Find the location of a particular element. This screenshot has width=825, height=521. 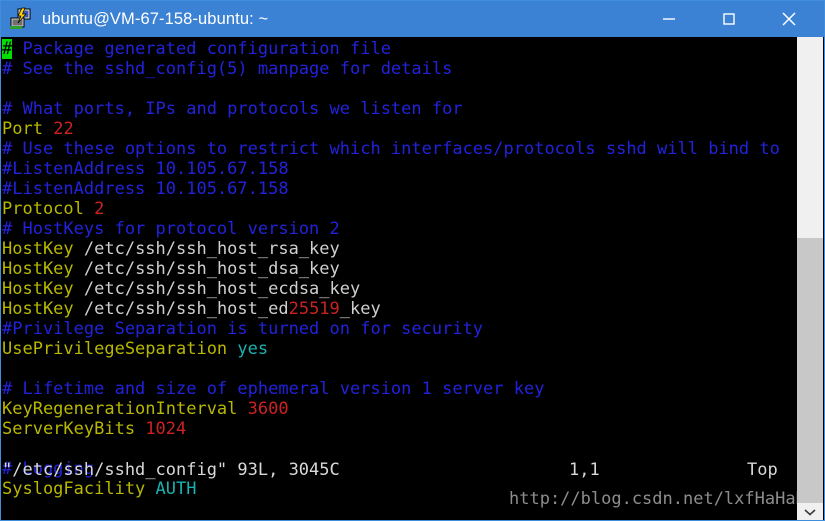

window-titlebar: ubuntu@VM-67-158-ubuntu: ~ is located at coordinates (412, 19).